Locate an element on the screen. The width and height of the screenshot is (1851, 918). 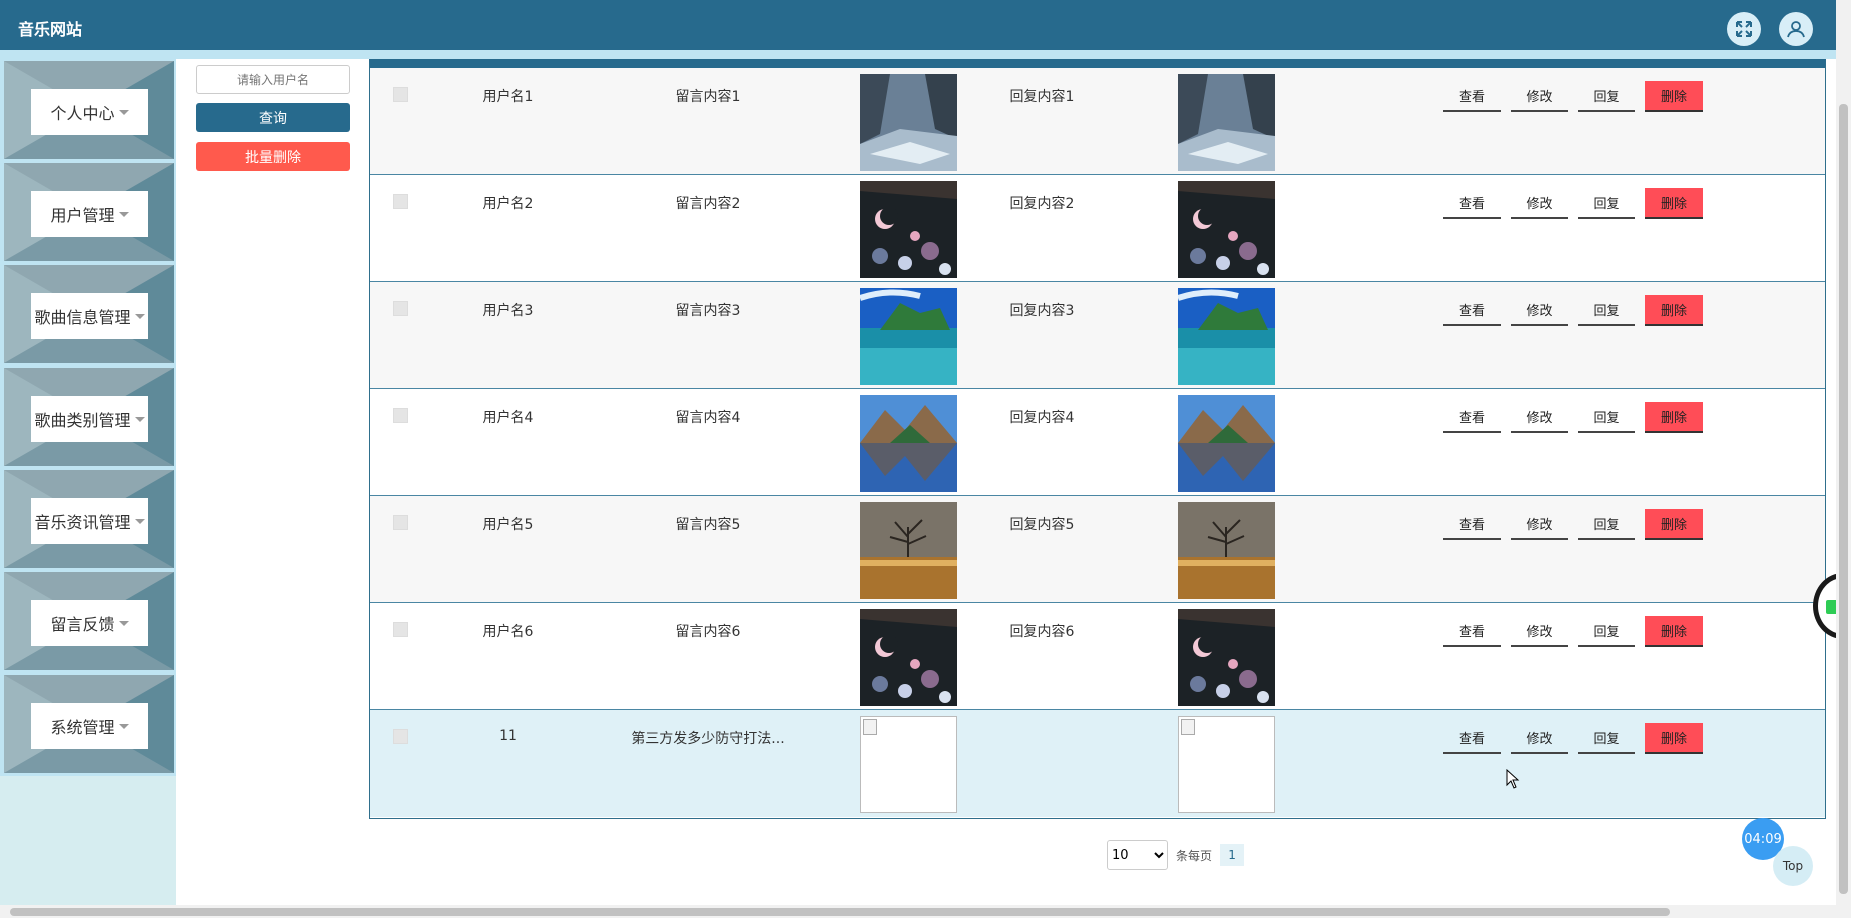
username-cell: 11 is located at coordinates (508, 736).